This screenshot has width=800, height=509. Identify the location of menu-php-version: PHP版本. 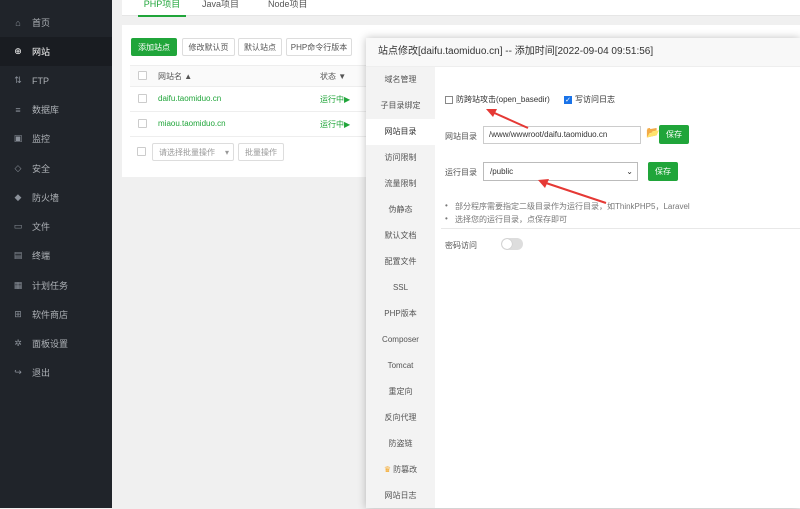
(400, 314).